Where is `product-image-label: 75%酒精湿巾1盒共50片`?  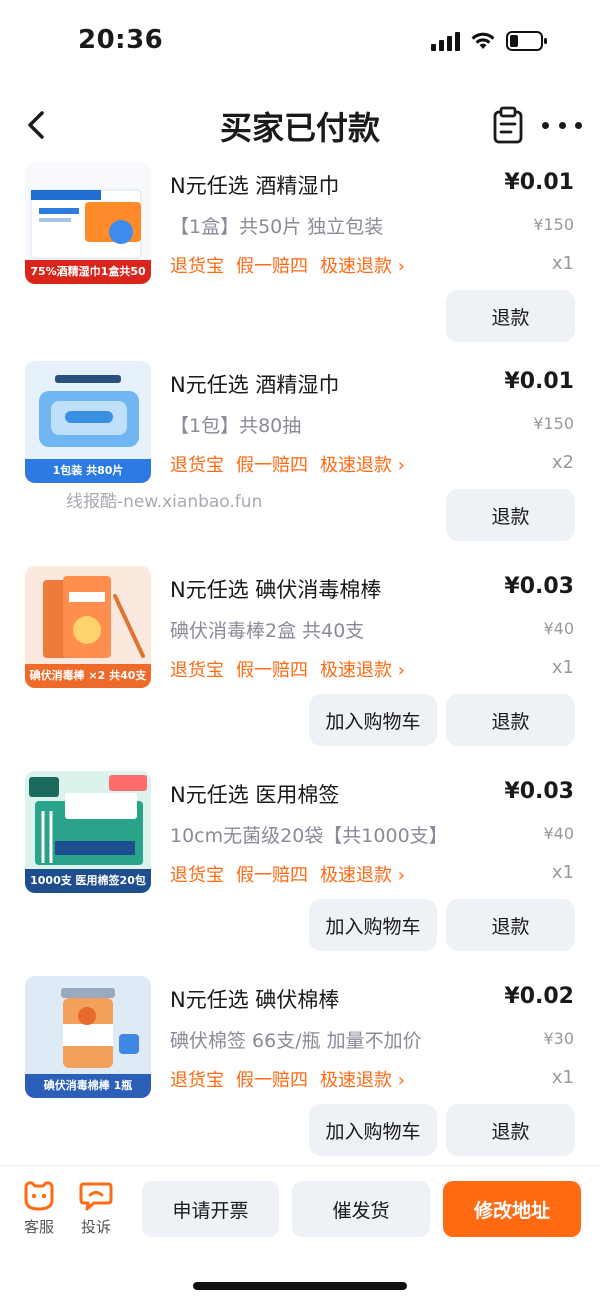
product-image-label: 75%酒精湿巾1盒共50片 is located at coordinates (88, 272).